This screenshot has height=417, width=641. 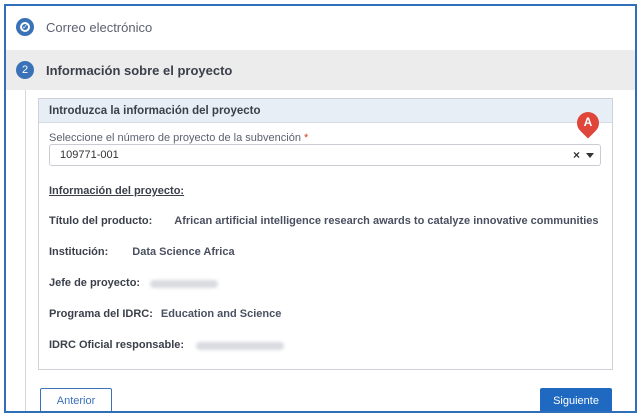 I want to click on info-key: IDRC Oficial responsable:, so click(x=117, y=345).